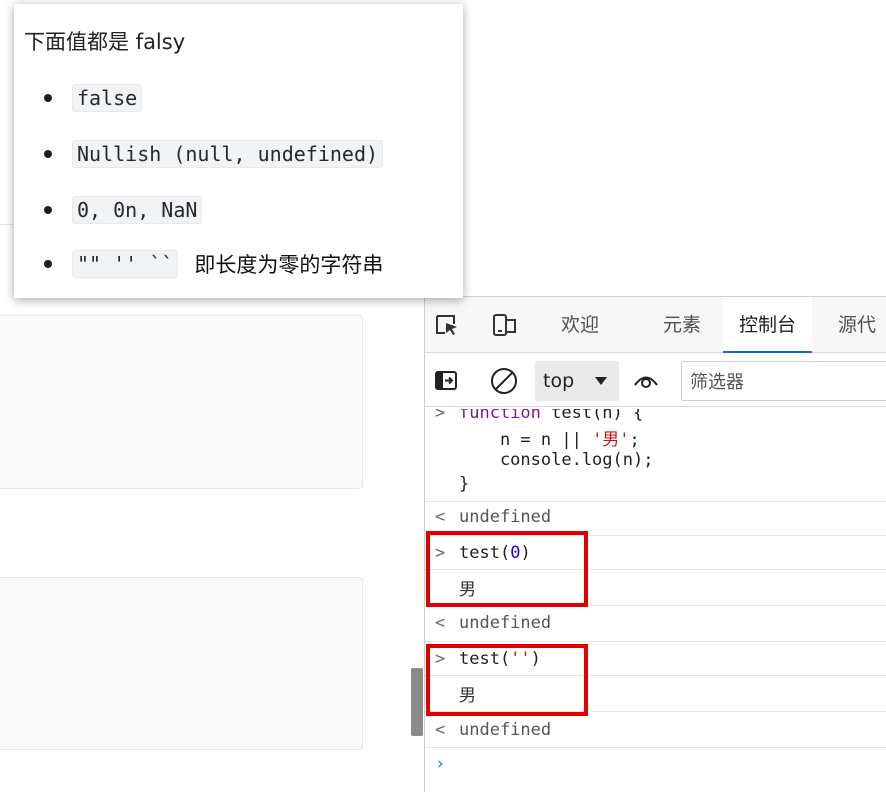  What do you see at coordinates (500, 659) in the screenshot?
I see `code-line: test('')` at bounding box center [500, 659].